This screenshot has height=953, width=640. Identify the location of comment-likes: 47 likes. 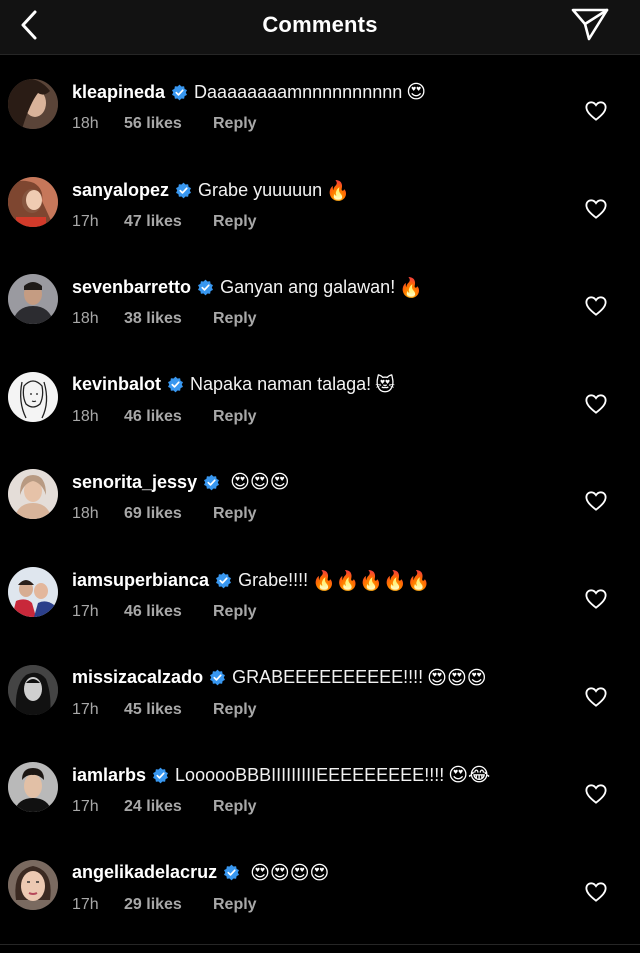
(168, 222).